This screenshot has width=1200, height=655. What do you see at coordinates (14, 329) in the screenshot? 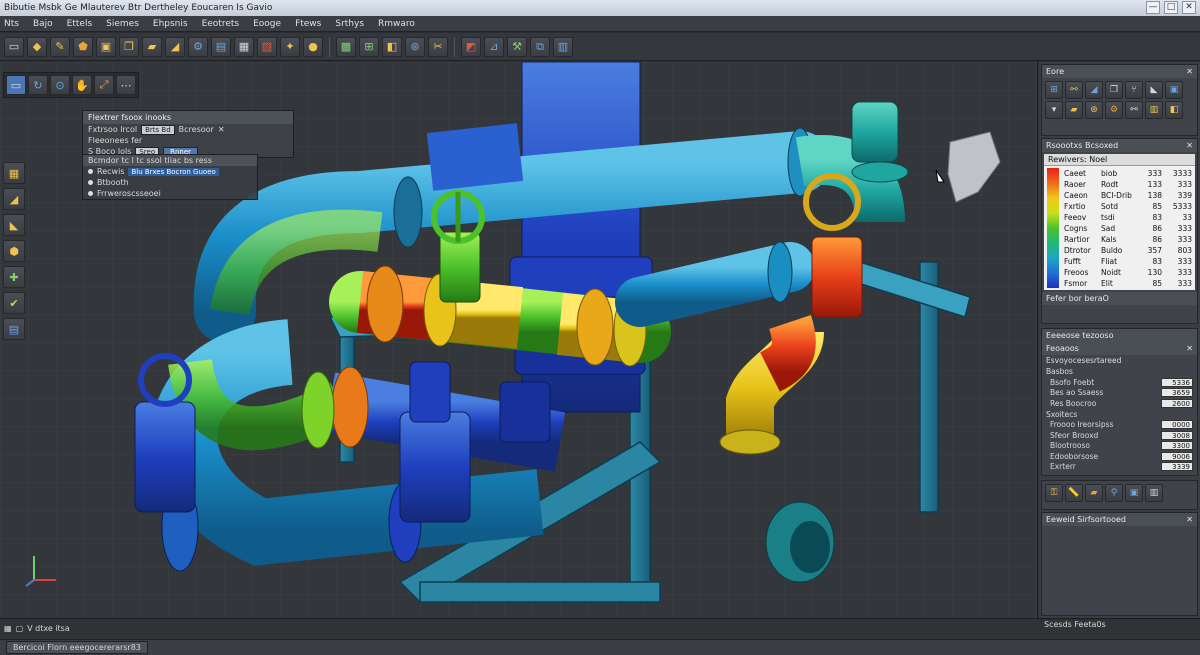
I see `sheet-tool-icon: ▤` at bounding box center [14, 329].